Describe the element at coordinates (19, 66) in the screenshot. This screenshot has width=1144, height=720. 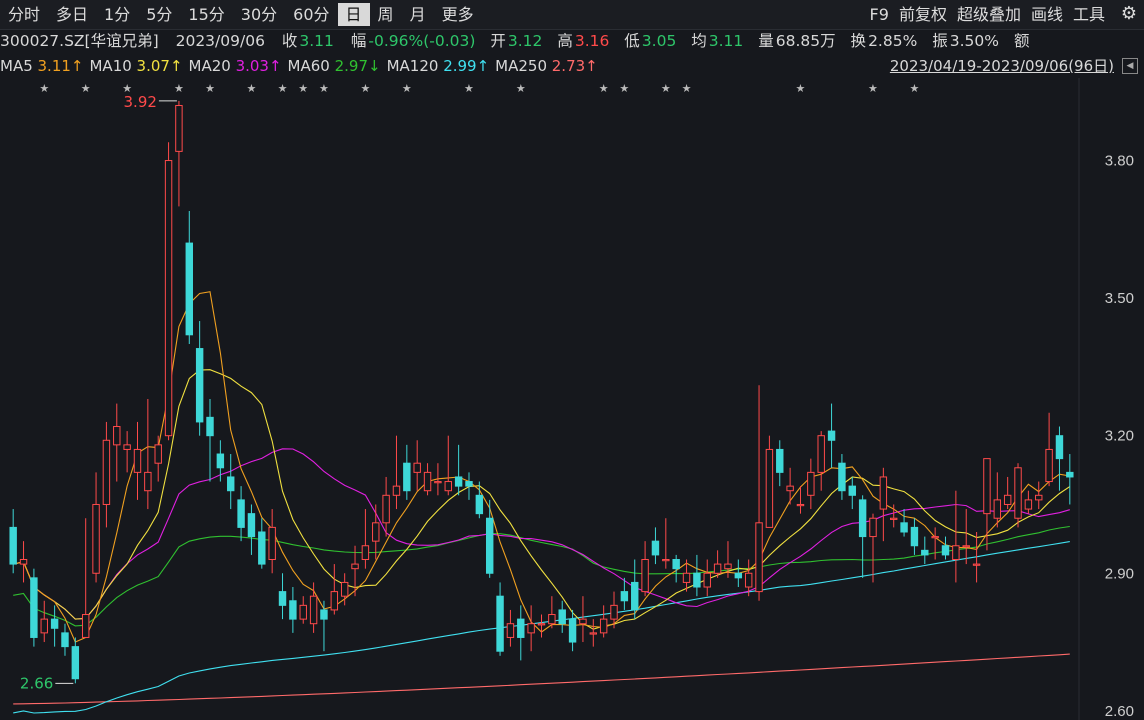
I see `ma-name: MA5` at that location.